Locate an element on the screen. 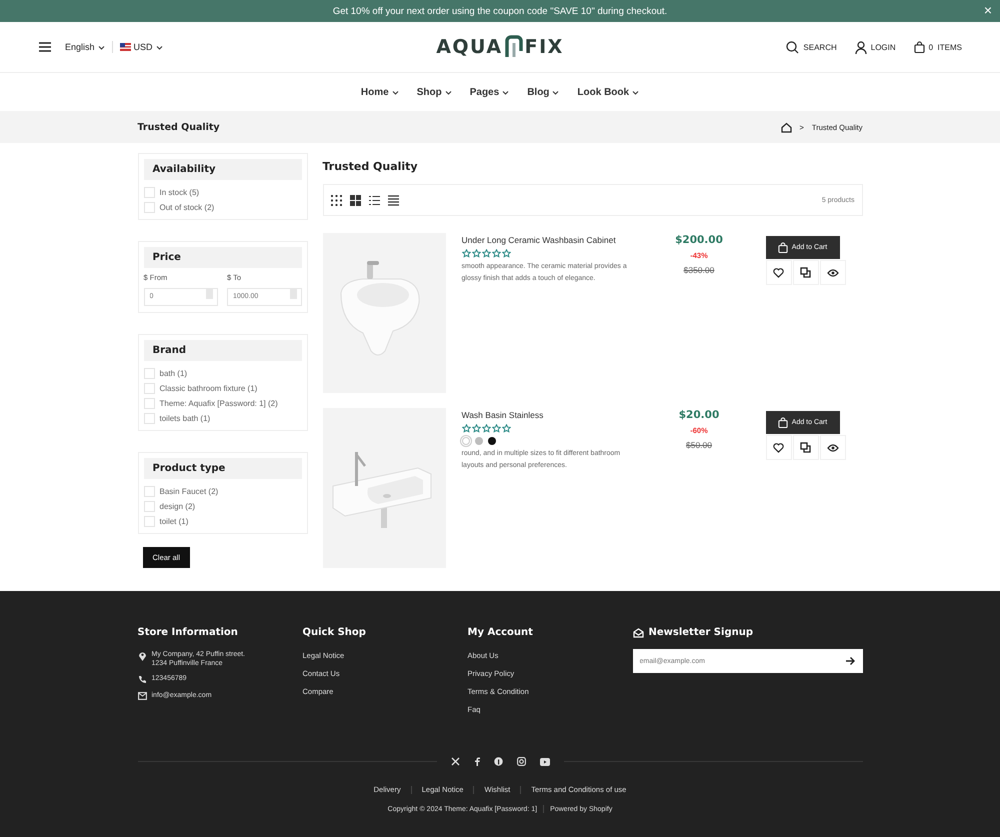  nav-item: Home is located at coordinates (379, 92).